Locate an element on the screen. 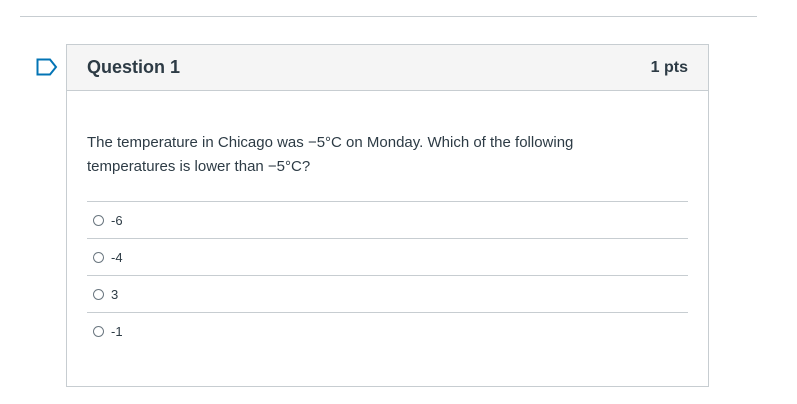  answer-label: 3 is located at coordinates (114, 294).